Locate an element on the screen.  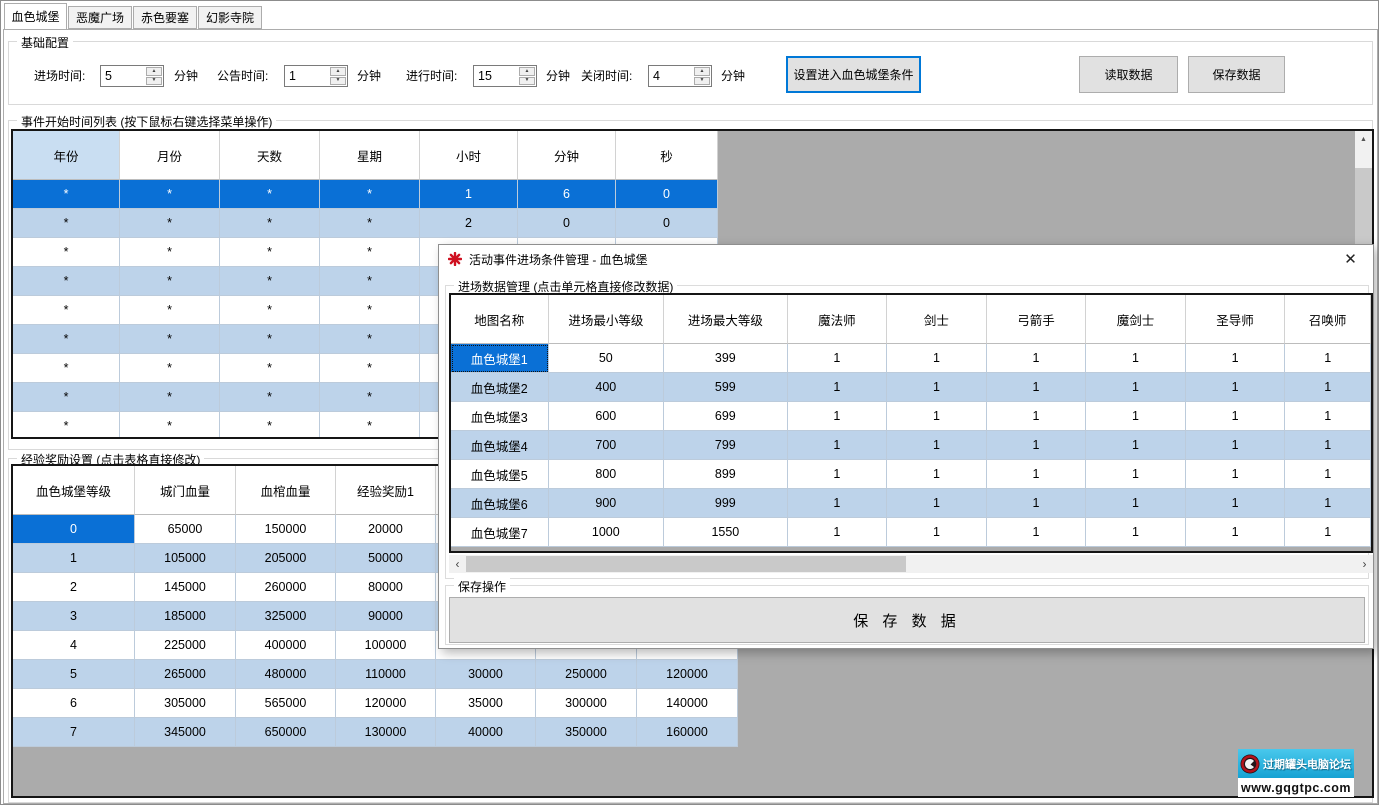
table-cell: 35000 is located at coordinates (486, 703).